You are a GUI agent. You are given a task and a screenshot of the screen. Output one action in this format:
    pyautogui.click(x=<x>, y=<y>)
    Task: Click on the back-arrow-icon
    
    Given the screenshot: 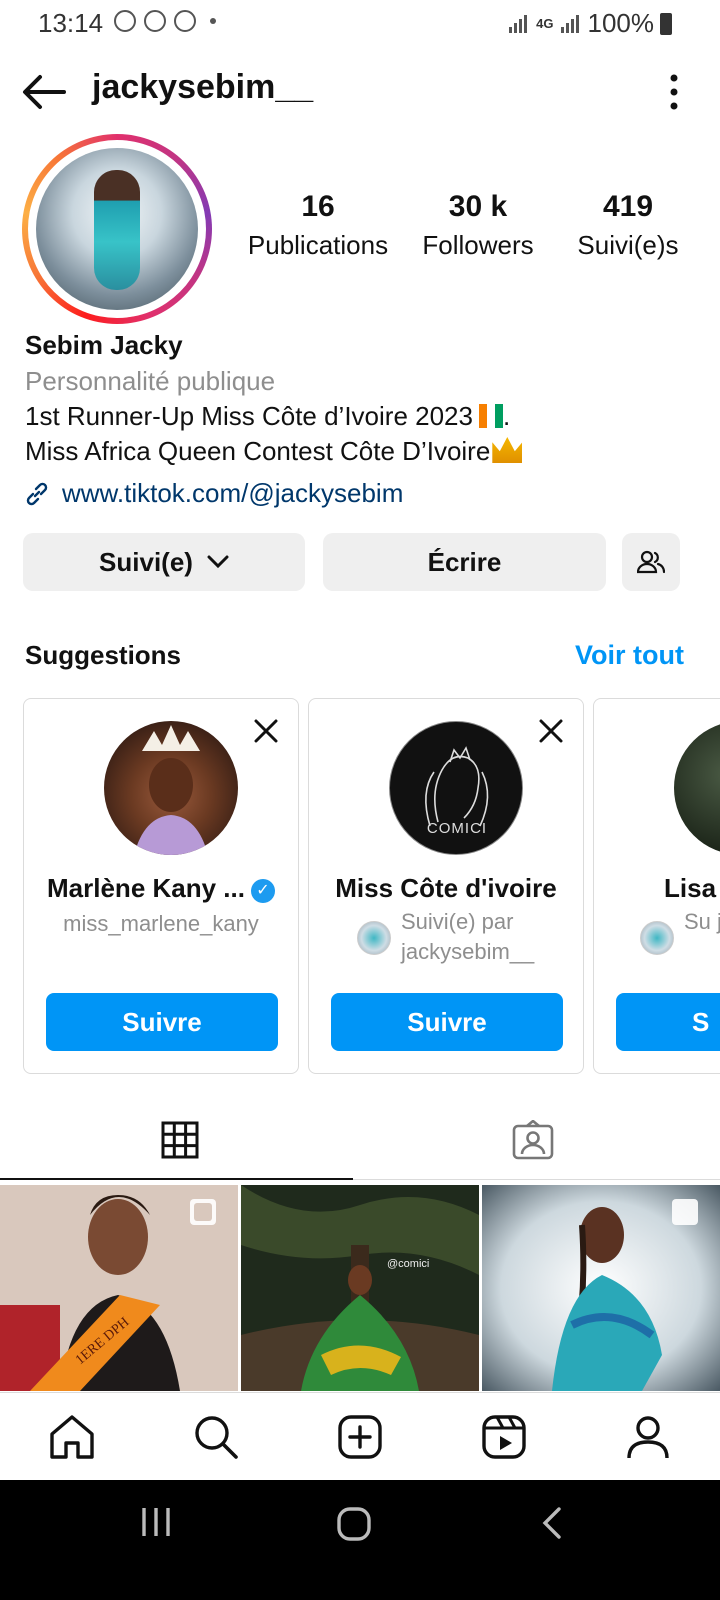 What is the action you would take?
    pyautogui.click(x=44, y=92)
    